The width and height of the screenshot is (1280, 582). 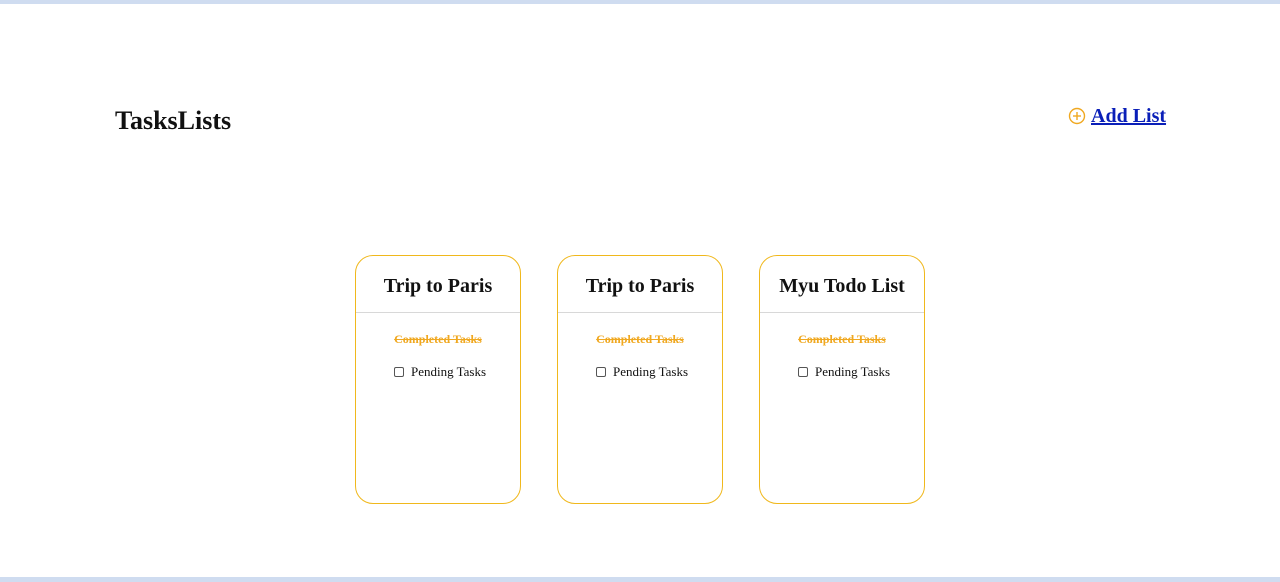 I want to click on plus-circle-icon, so click(x=1077, y=116).